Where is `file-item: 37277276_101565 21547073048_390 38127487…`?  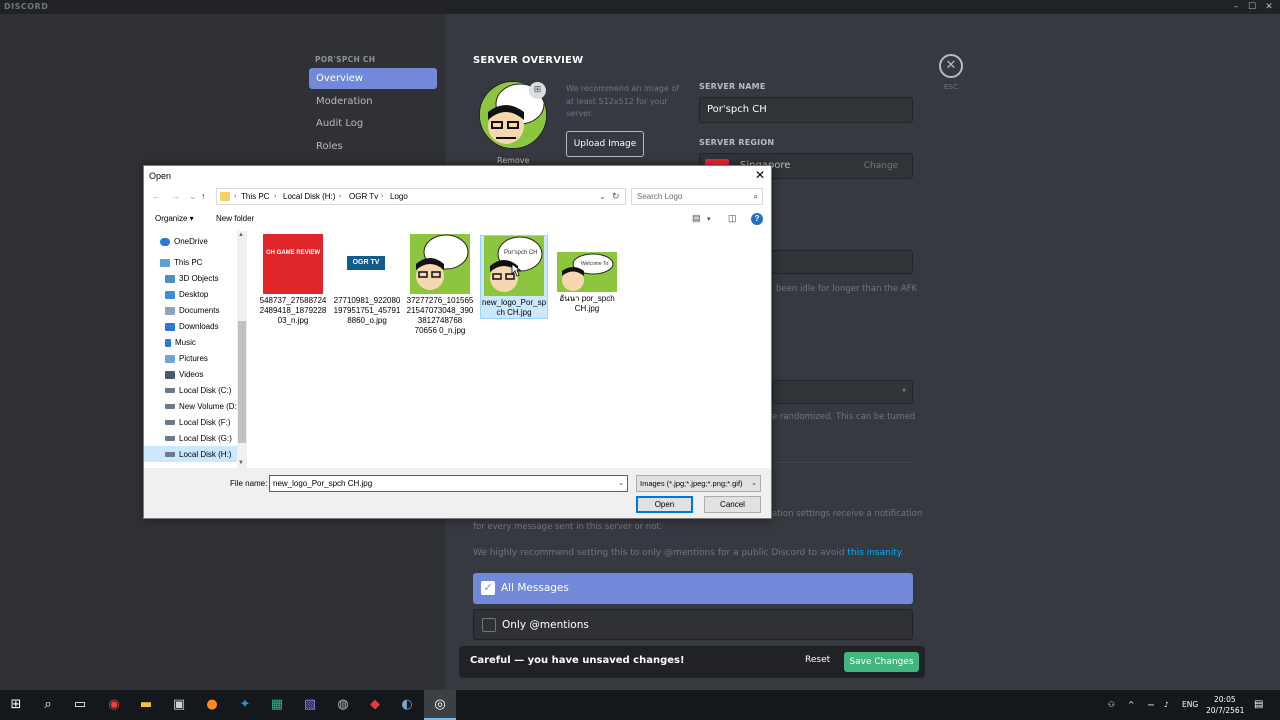
file-item: 37277276_101565 21547073048_390 38127487… is located at coordinates (440, 285).